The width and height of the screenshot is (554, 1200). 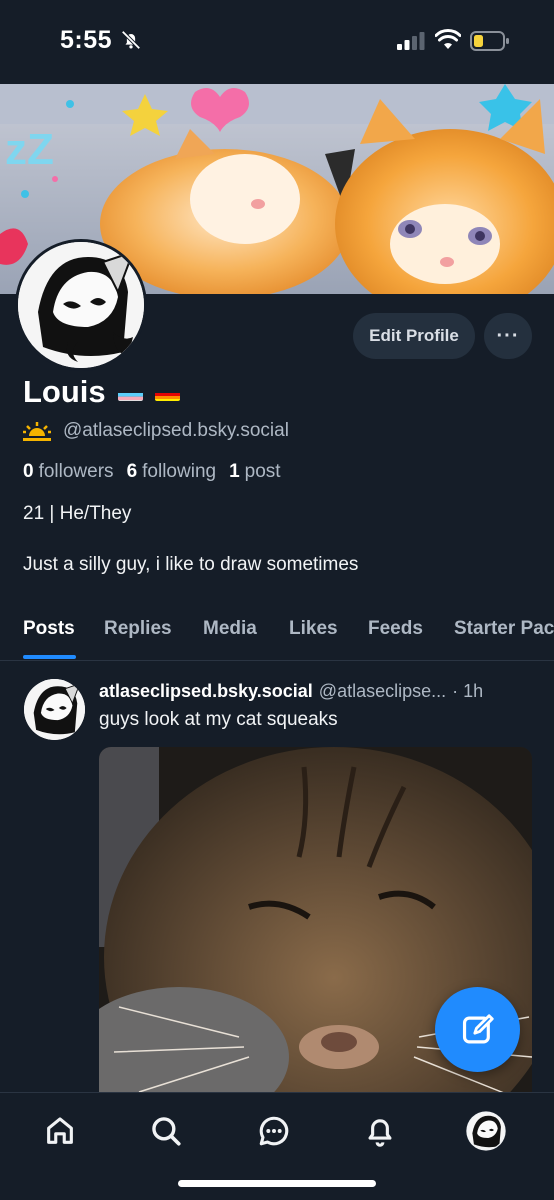 What do you see at coordinates (132, 471) in the screenshot?
I see `following-count: 6` at bounding box center [132, 471].